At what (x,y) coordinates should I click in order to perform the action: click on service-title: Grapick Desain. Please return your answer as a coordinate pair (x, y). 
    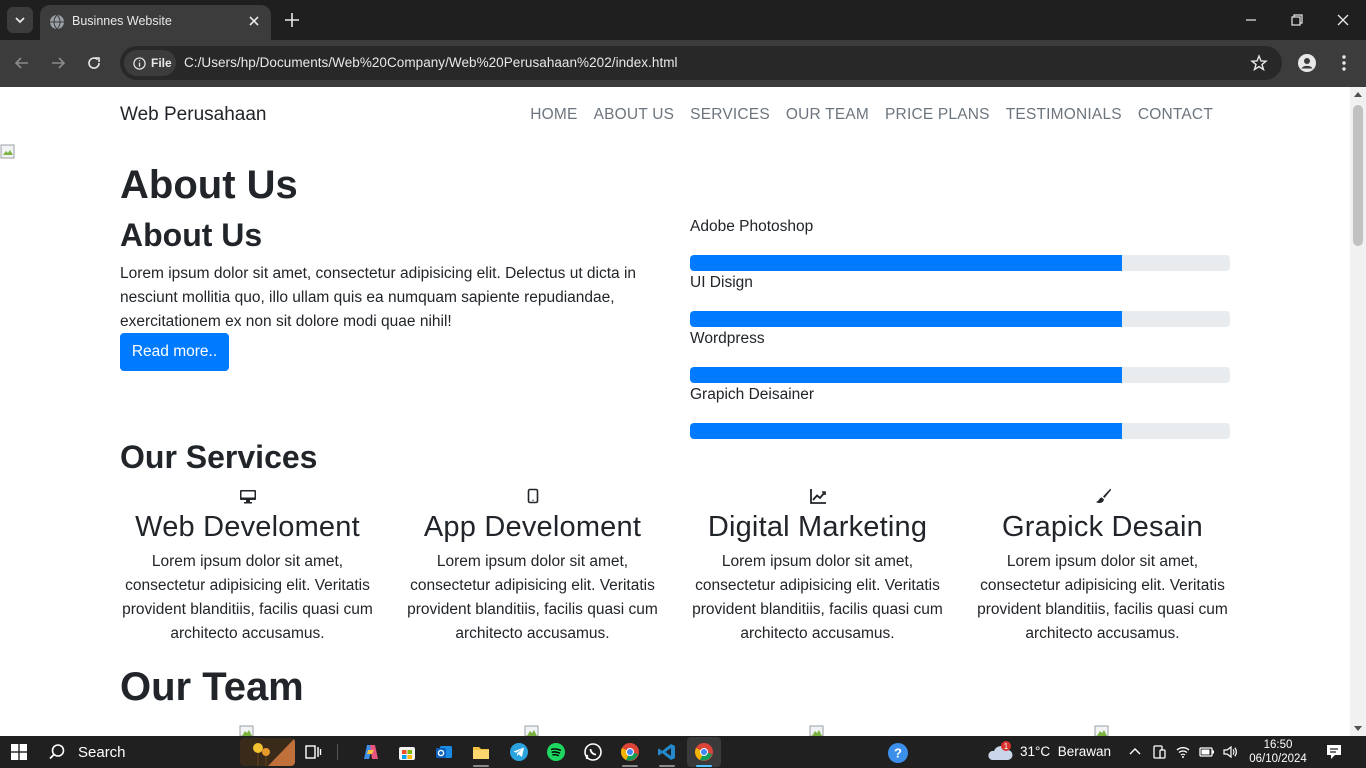
    Looking at the image, I should click on (1102, 527).